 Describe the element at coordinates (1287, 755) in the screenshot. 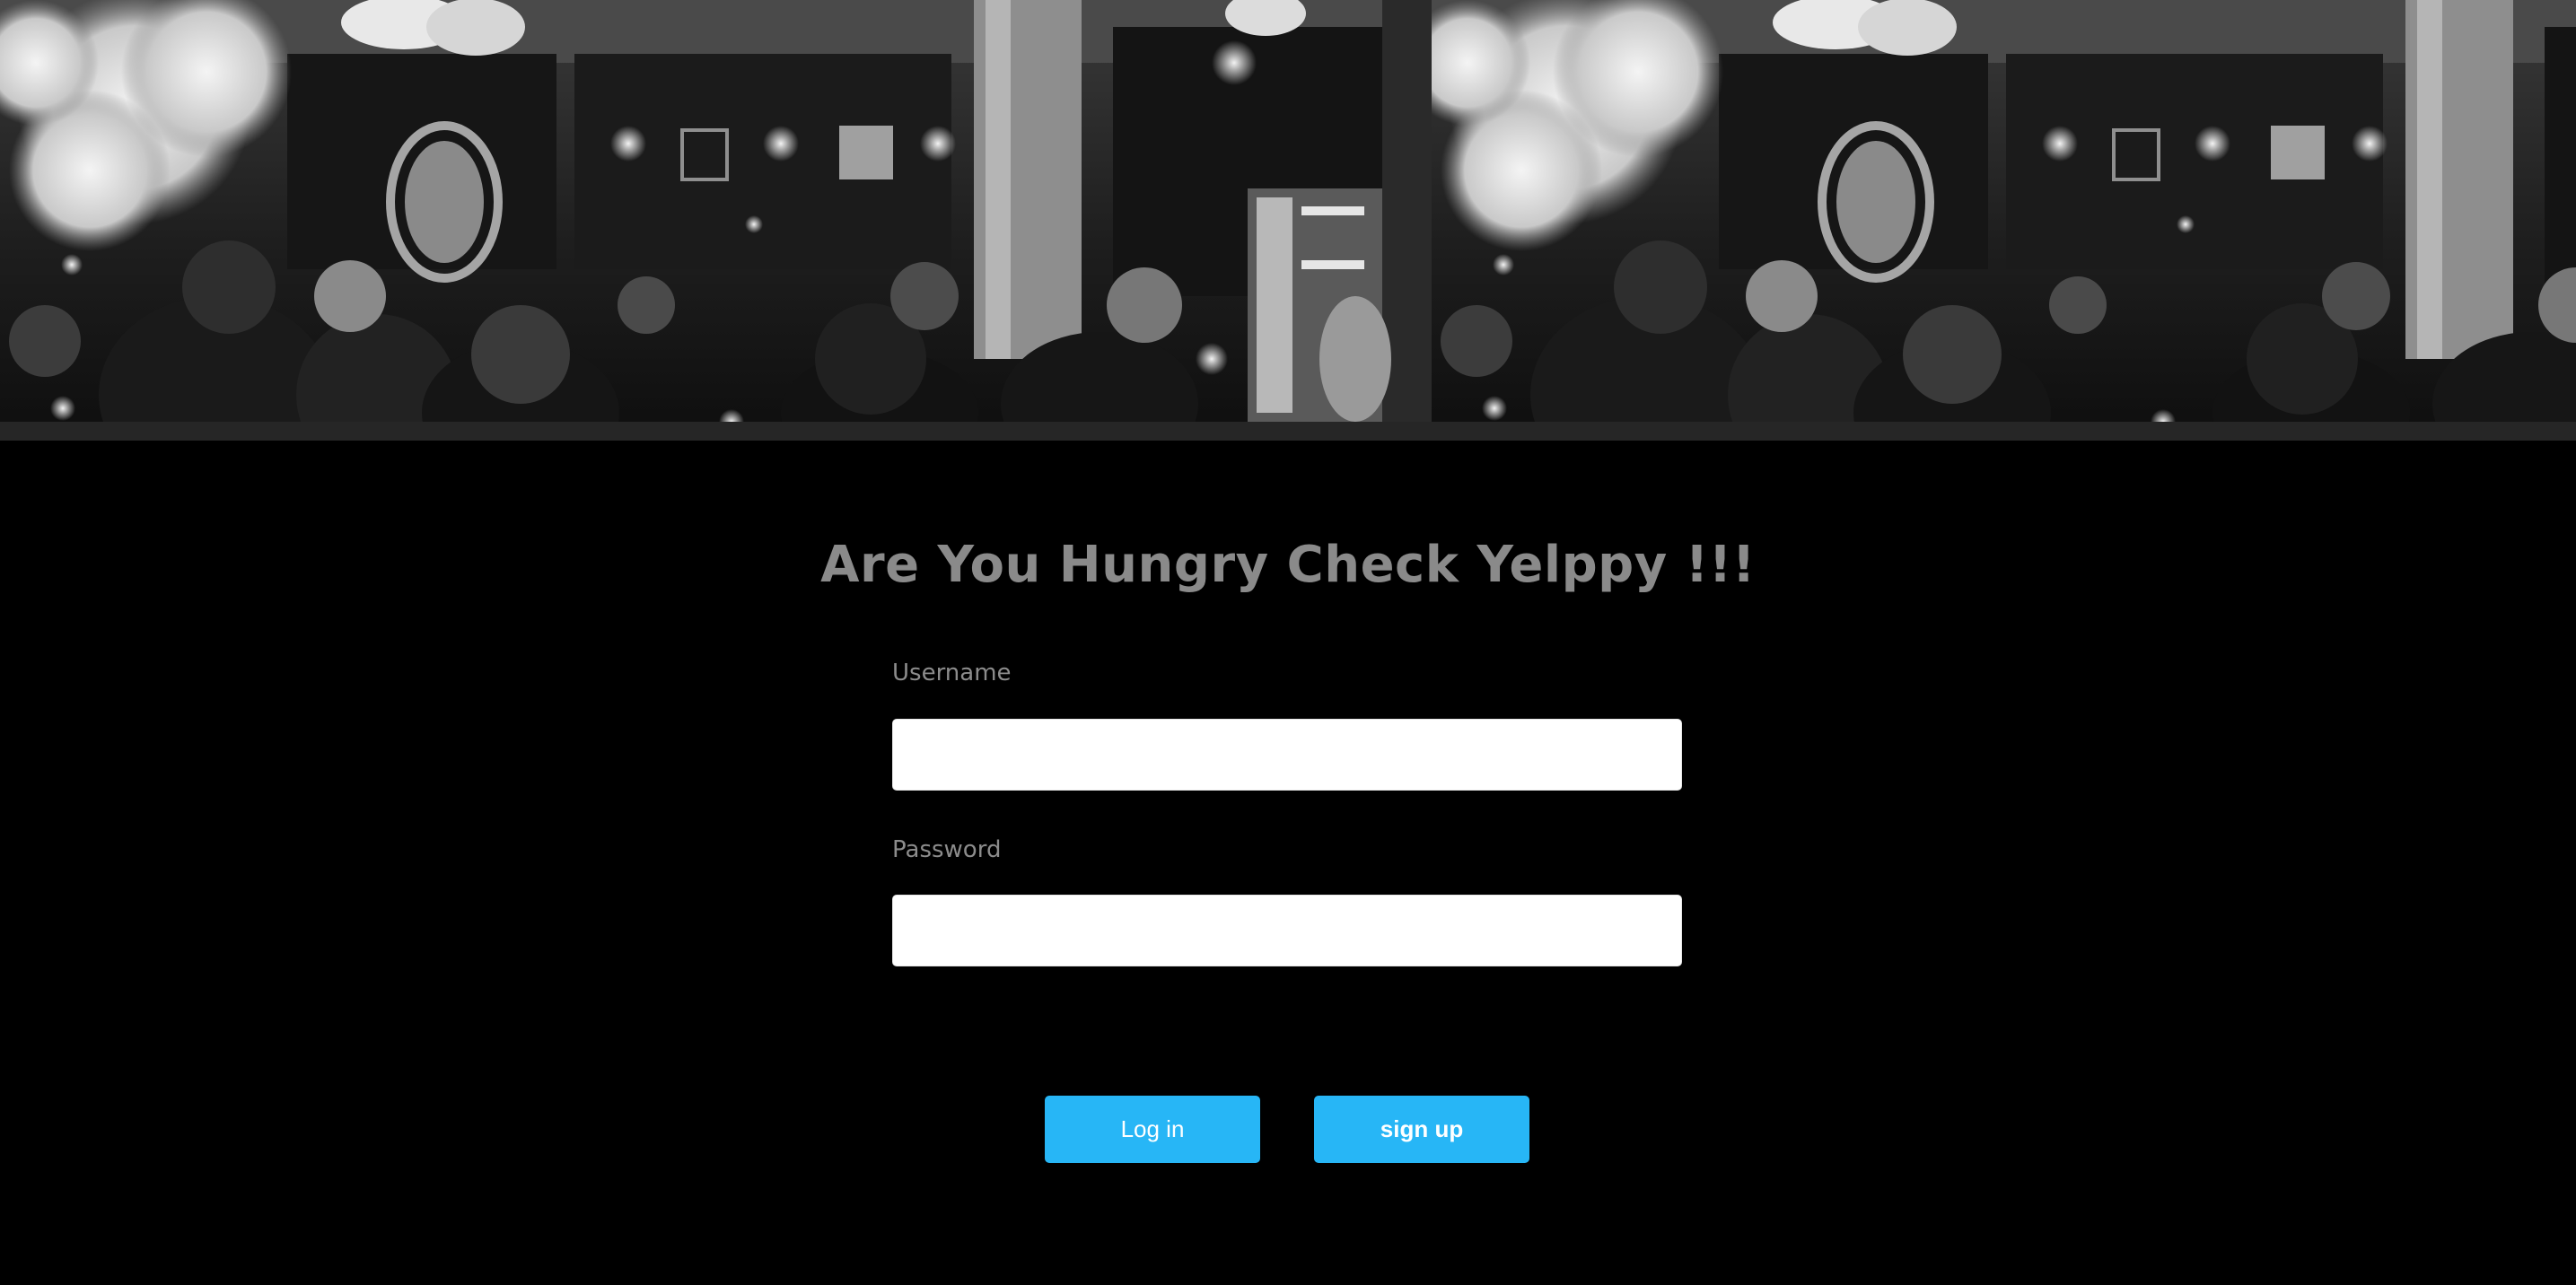

I see `username-input` at that location.